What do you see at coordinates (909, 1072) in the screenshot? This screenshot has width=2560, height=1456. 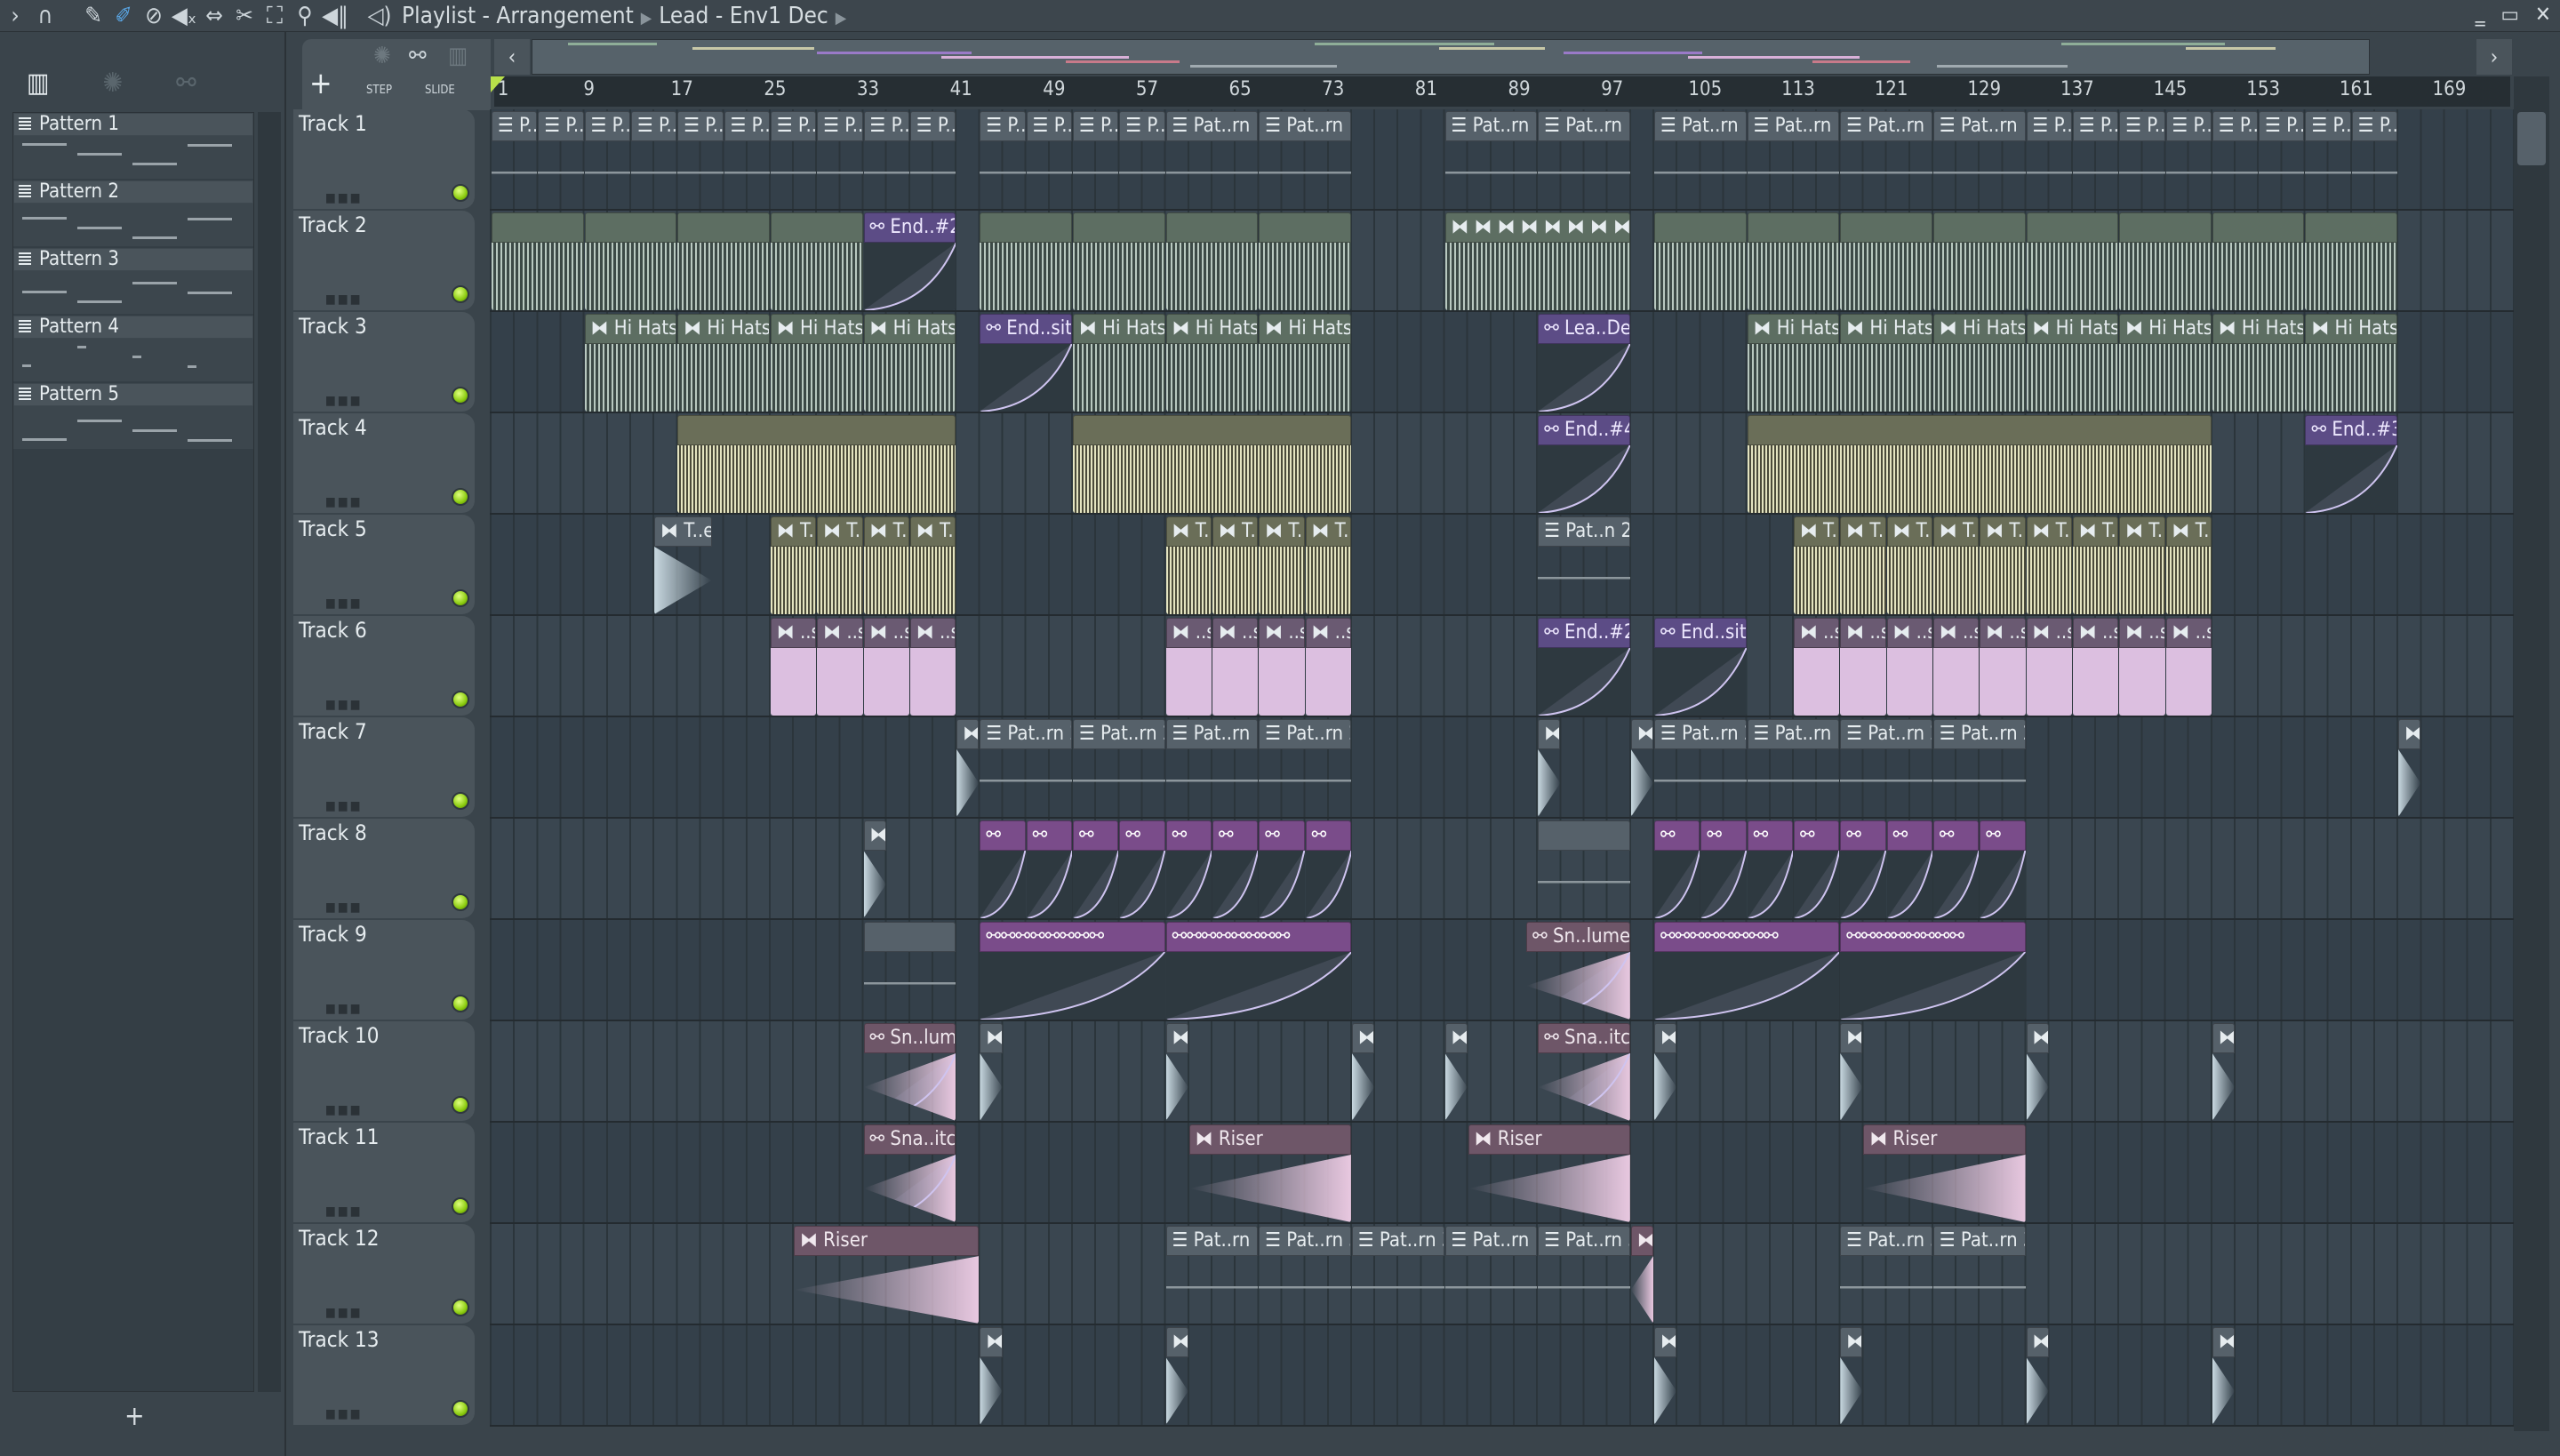 I see `clip-riser: ⚯ Sn..lume` at bounding box center [909, 1072].